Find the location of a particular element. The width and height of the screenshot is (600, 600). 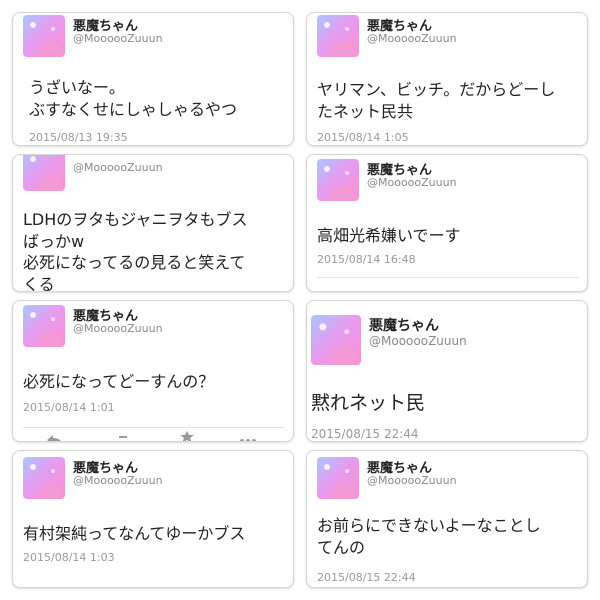

tweet-text: LDHのヲタもジャニヲタもブス ばっかw 必死になってるの見ると笑えて くる is located at coordinates (135, 251).